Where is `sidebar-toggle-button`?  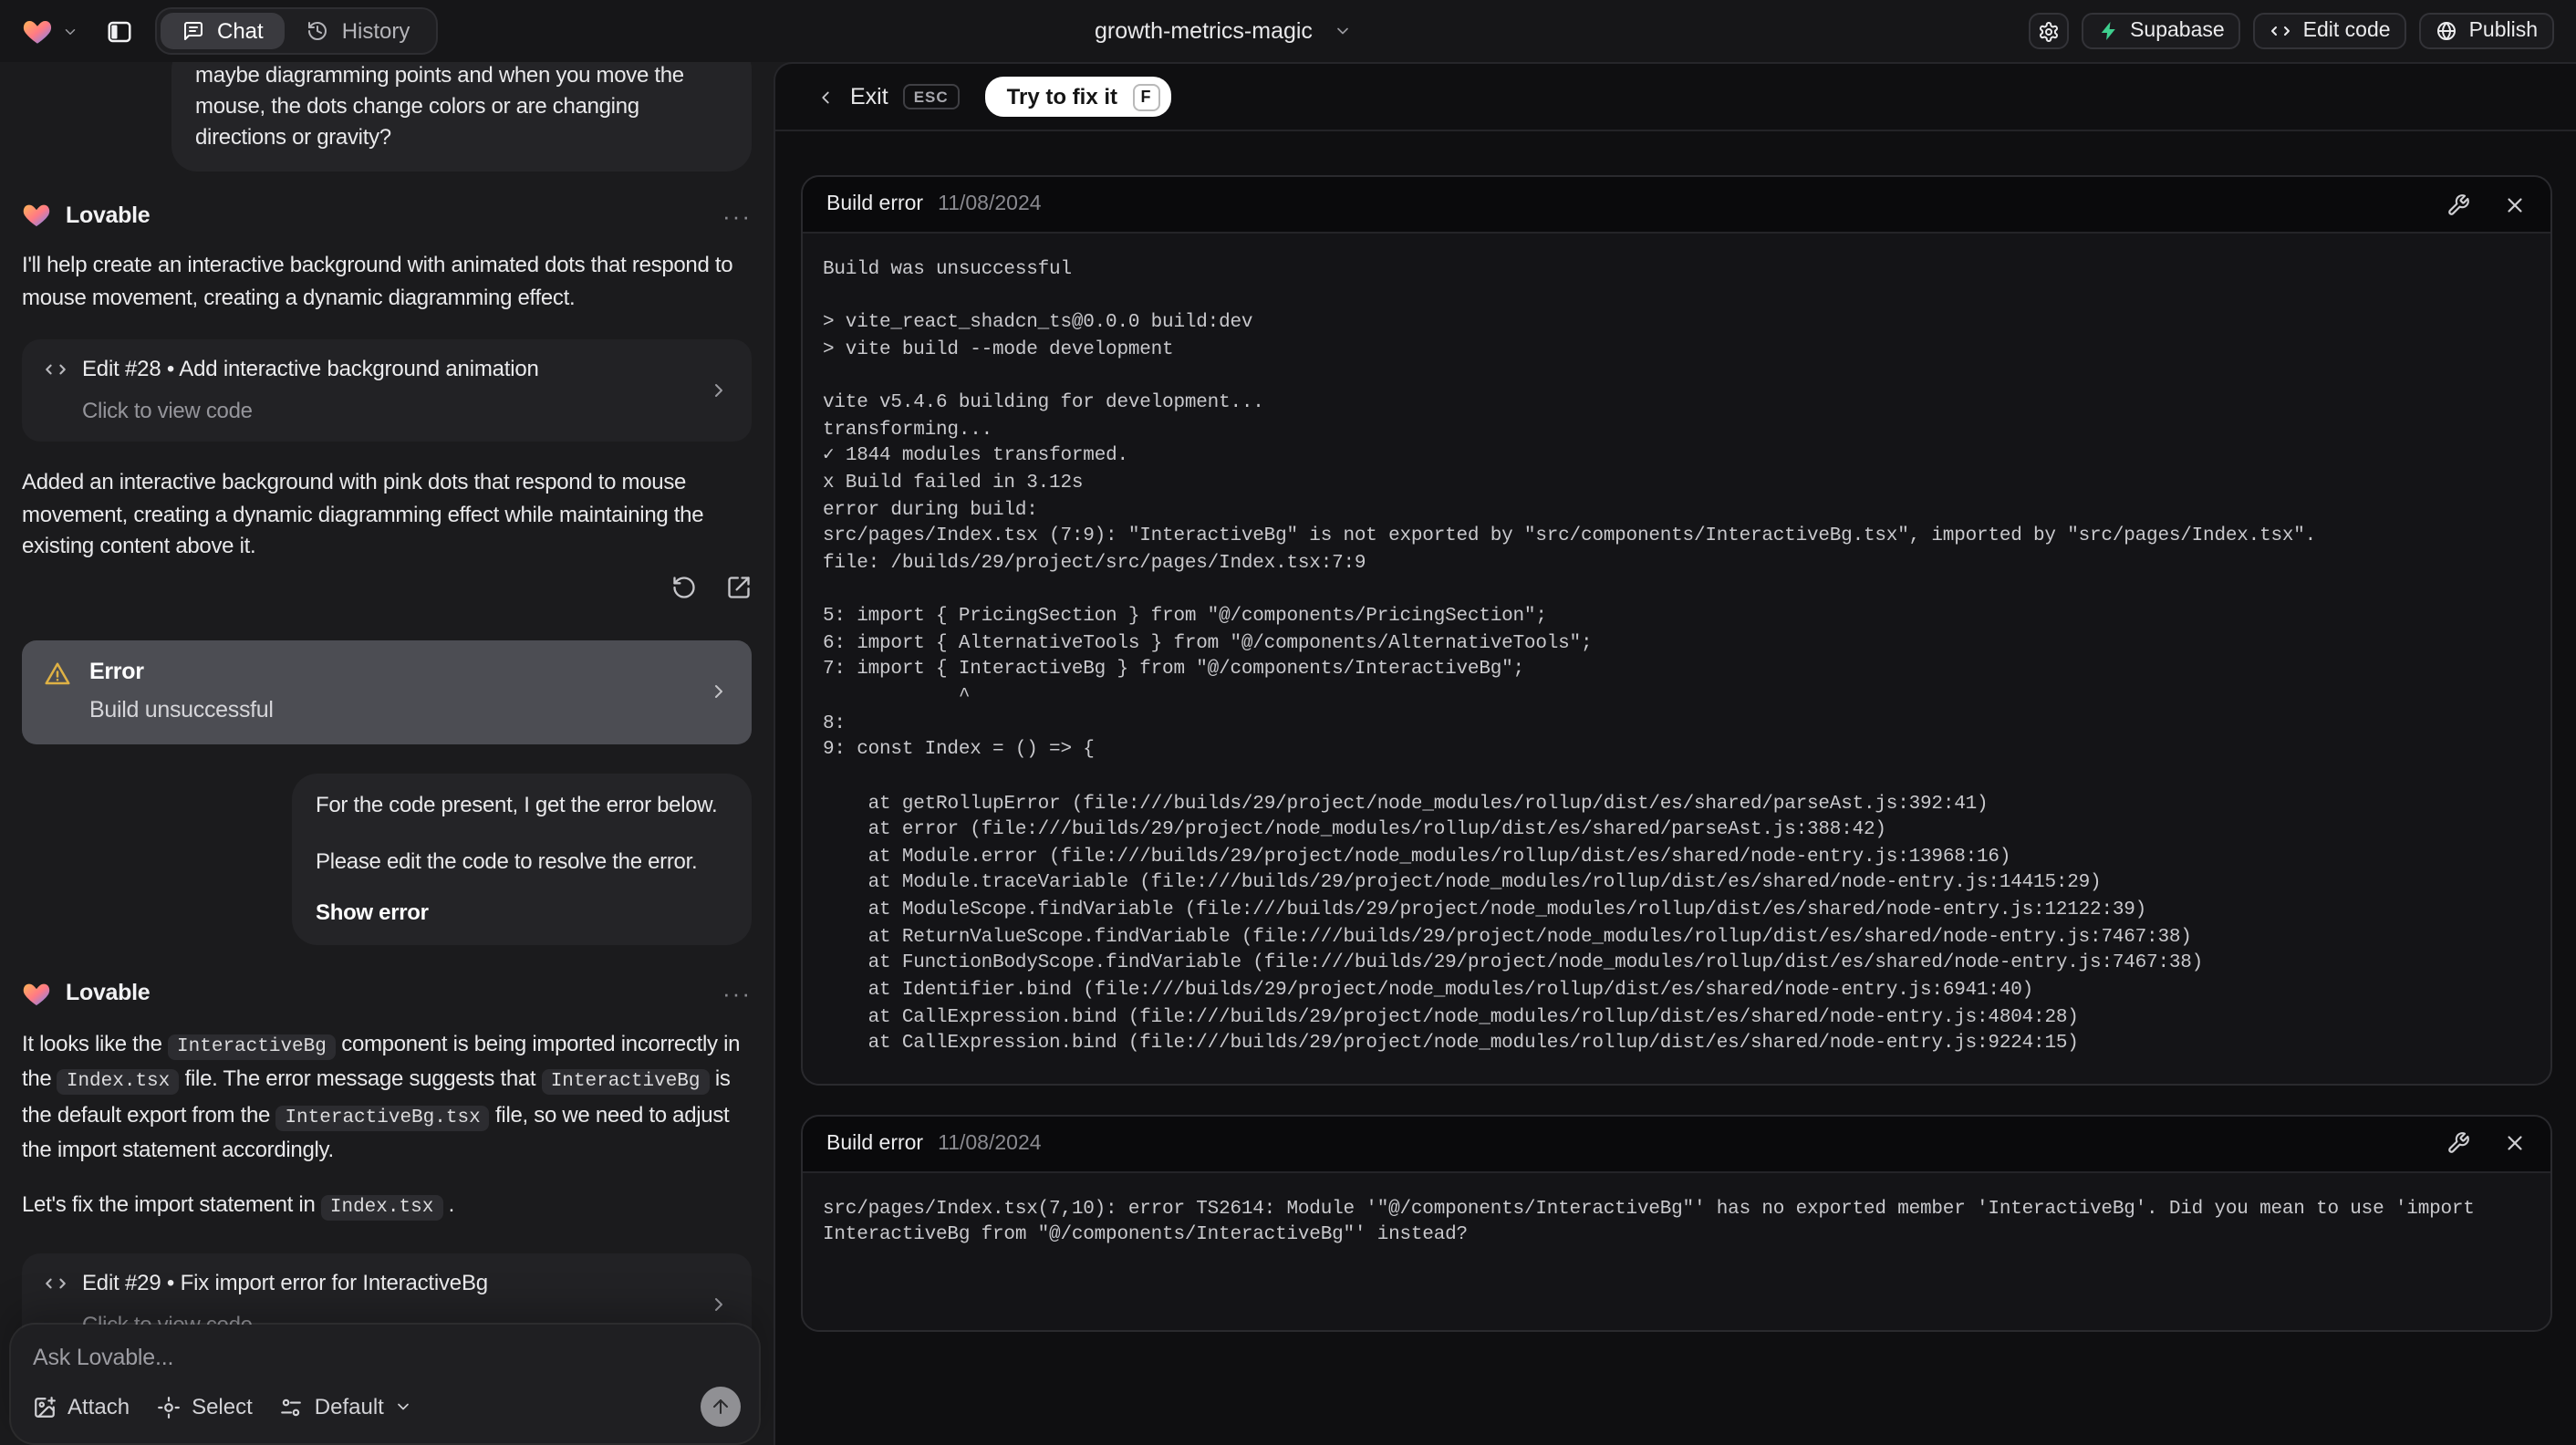 sidebar-toggle-button is located at coordinates (119, 31).